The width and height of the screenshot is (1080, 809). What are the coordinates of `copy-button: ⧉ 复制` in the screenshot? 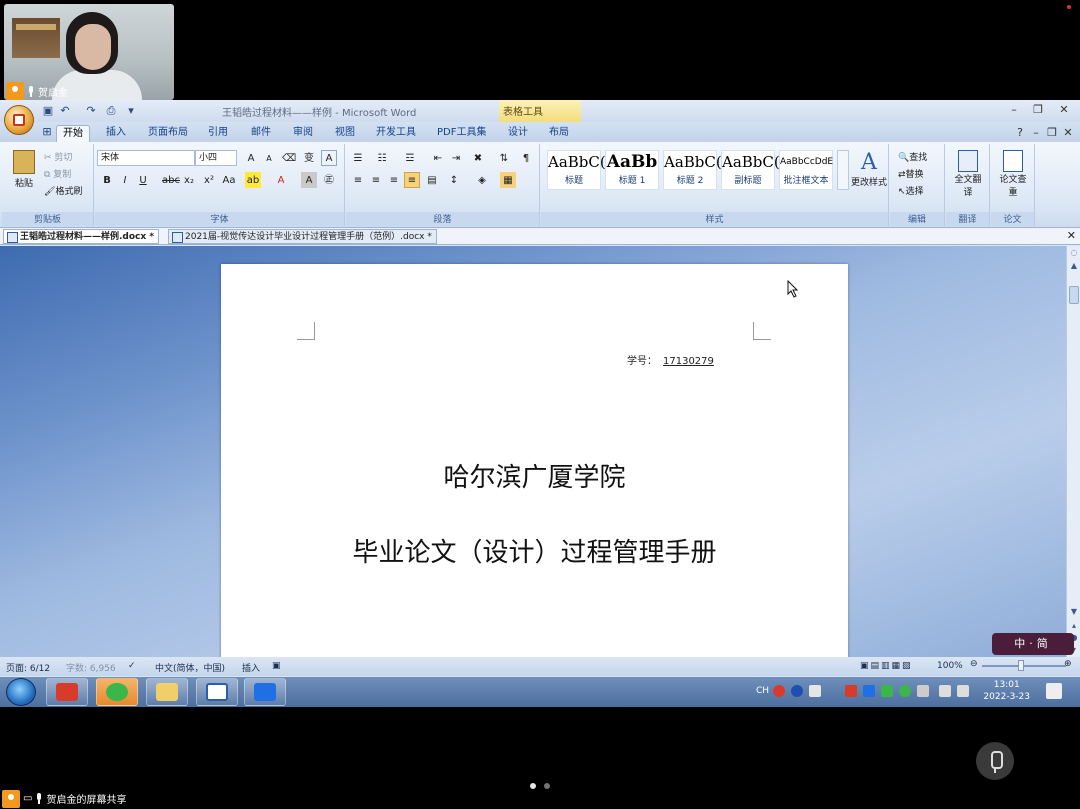 It's located at (57, 173).